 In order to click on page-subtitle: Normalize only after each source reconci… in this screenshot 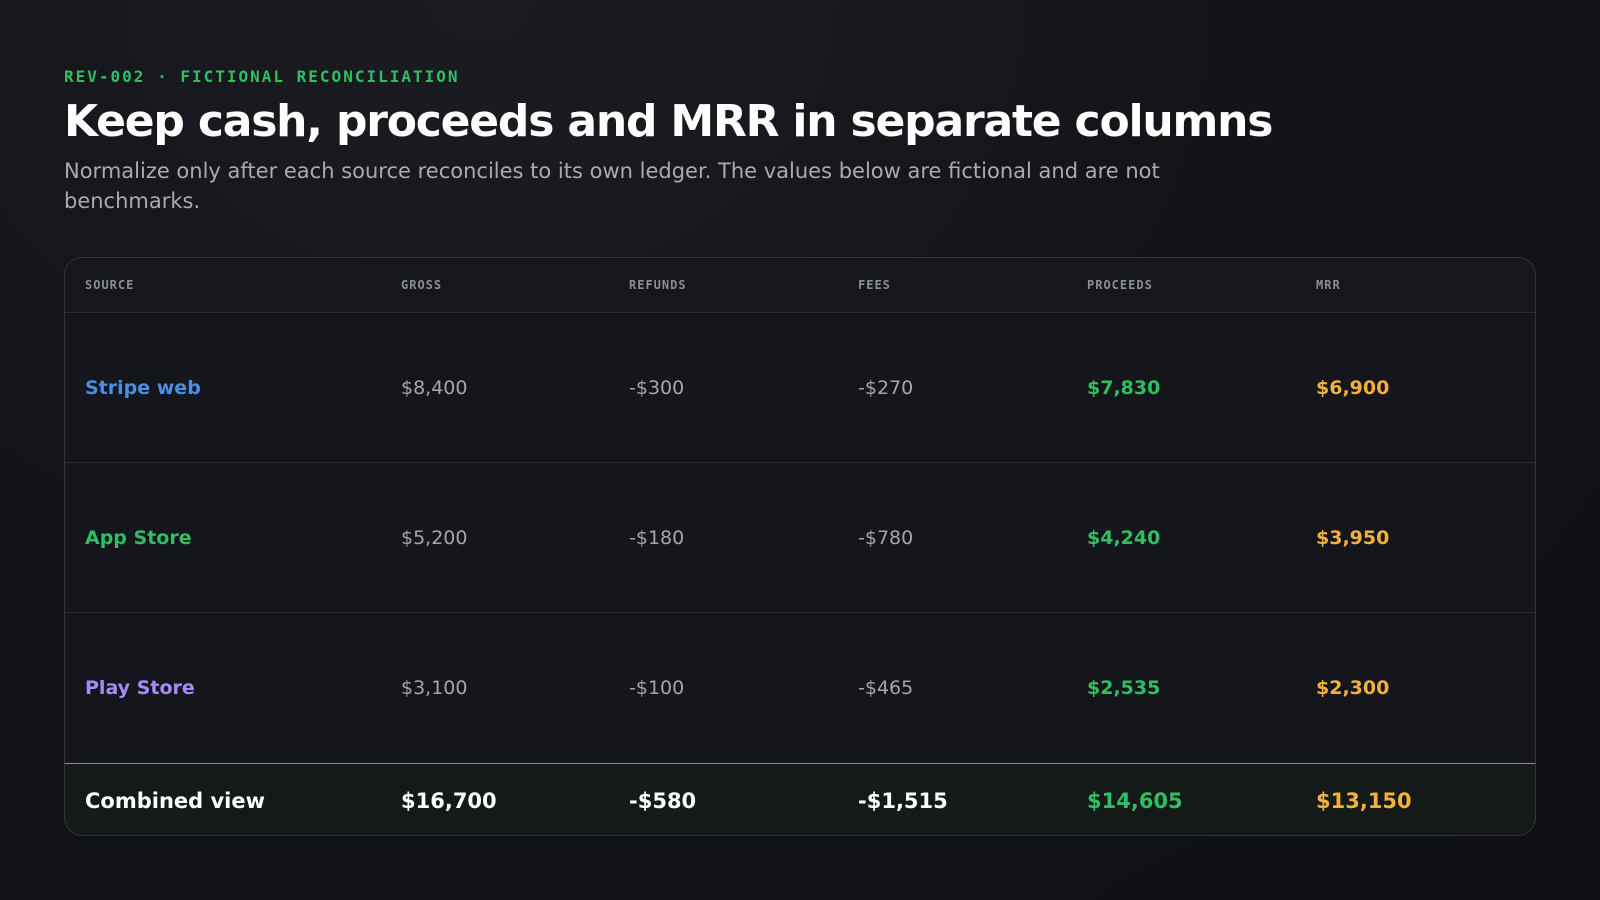, I will do `click(612, 186)`.